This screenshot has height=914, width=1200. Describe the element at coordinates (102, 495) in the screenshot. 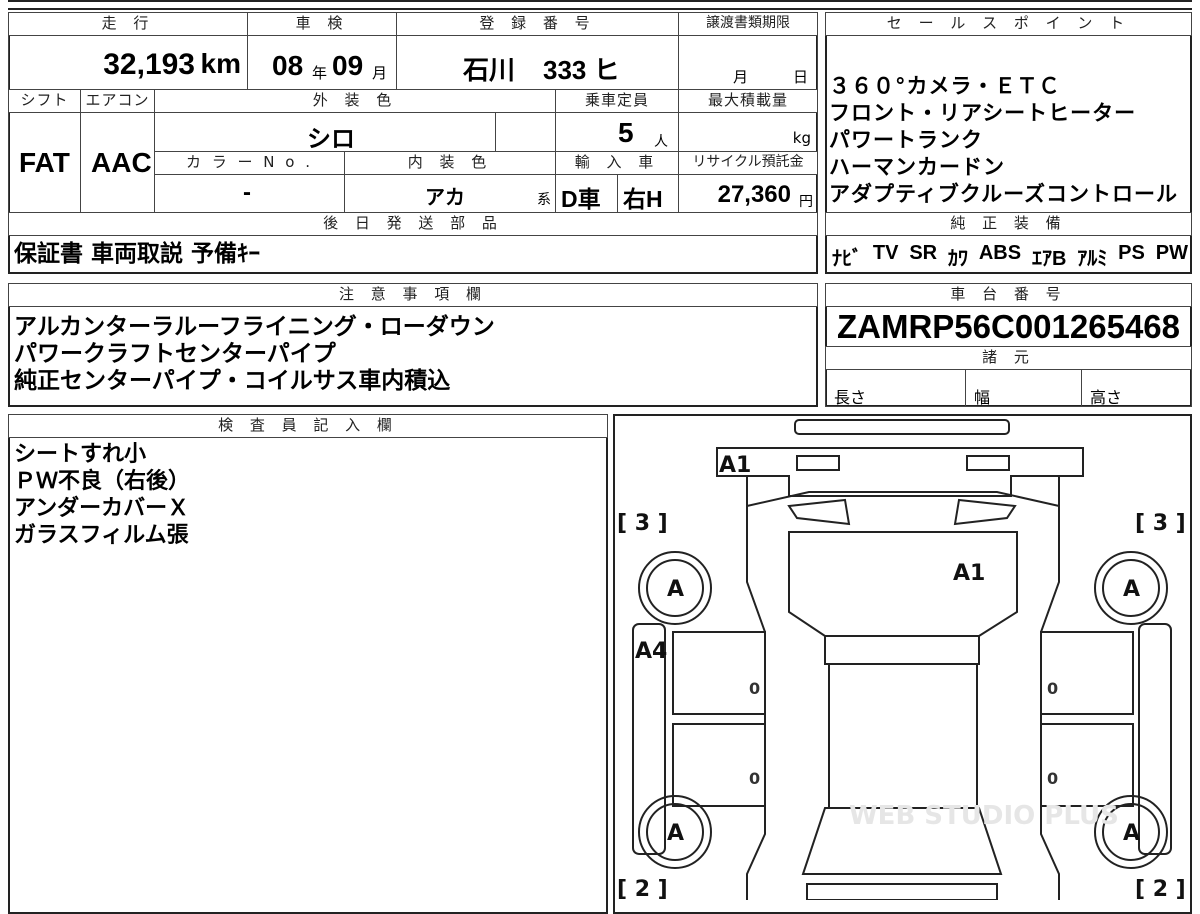

I see `inspector-list: シートすれ小 ＰＷ不良（右後） アンダーカバーＸ ガラスフィルム張` at that location.